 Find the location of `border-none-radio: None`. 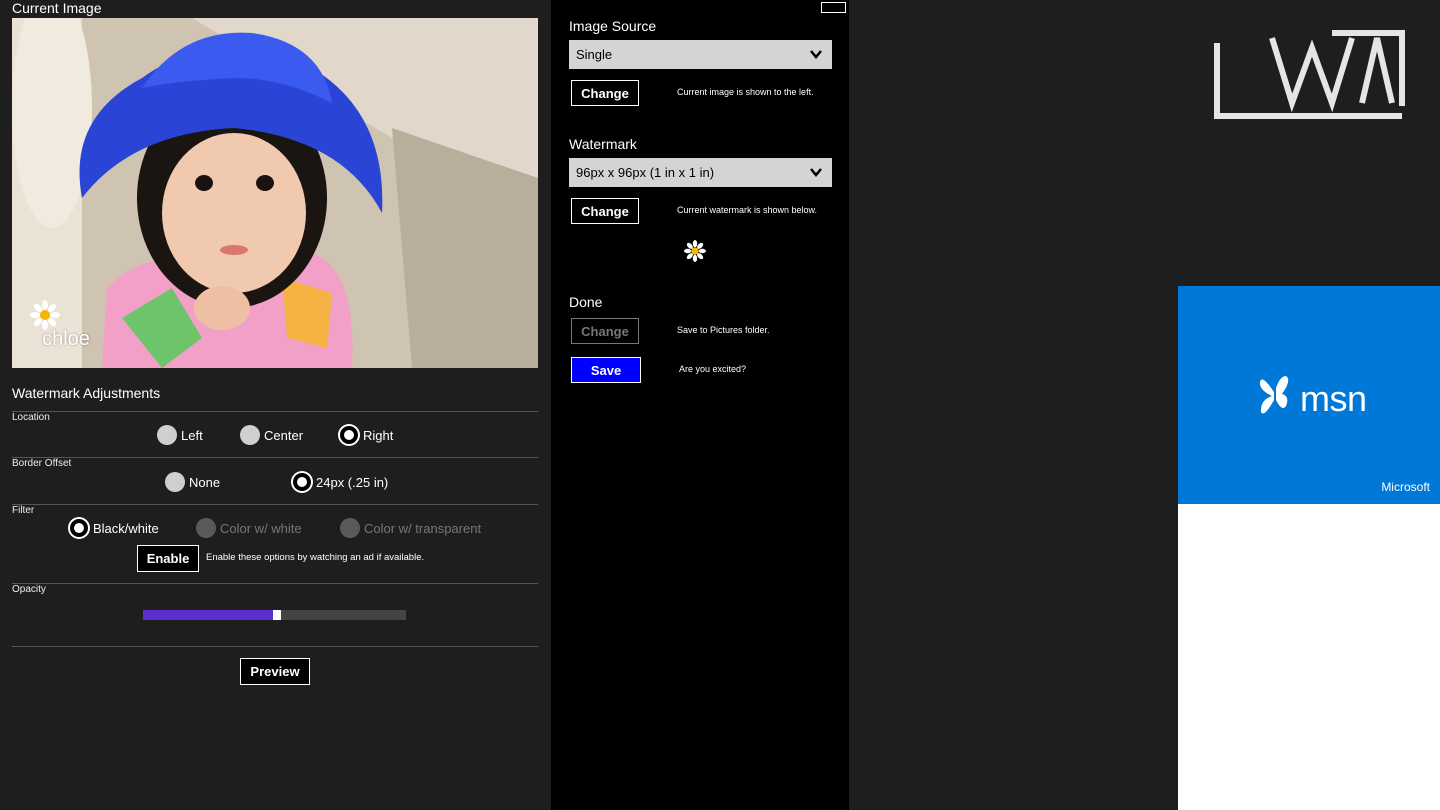

border-none-radio: None is located at coordinates (192, 482).